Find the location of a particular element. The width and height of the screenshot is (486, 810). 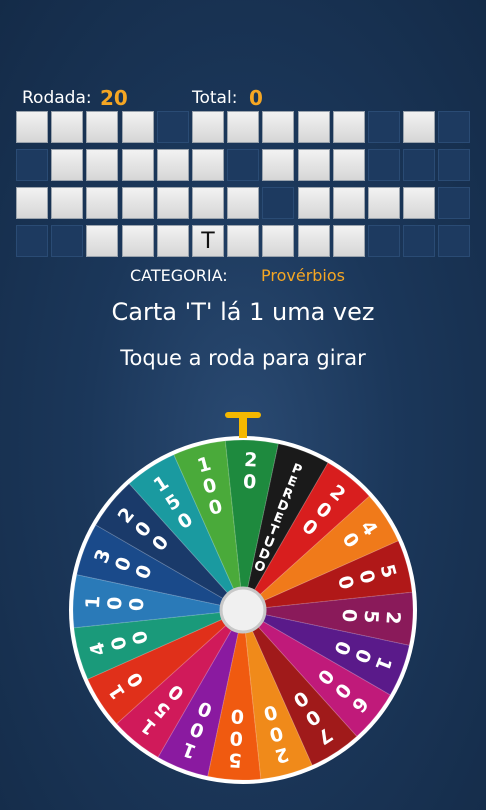

category-label: CATEGORIA: is located at coordinates (179, 275).